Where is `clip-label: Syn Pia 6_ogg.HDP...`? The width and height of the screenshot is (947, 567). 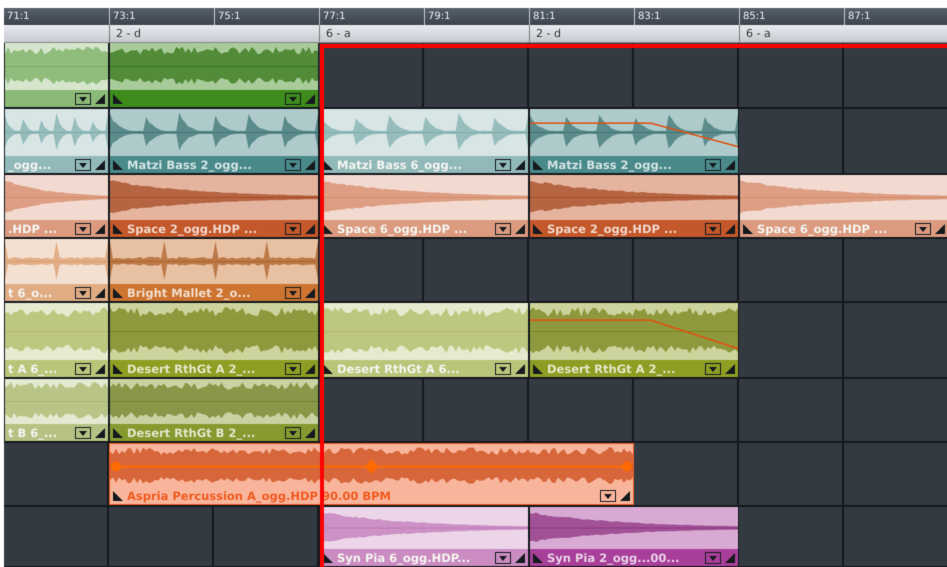
clip-label: Syn Pia 6_ogg.HDP... is located at coordinates (404, 557).